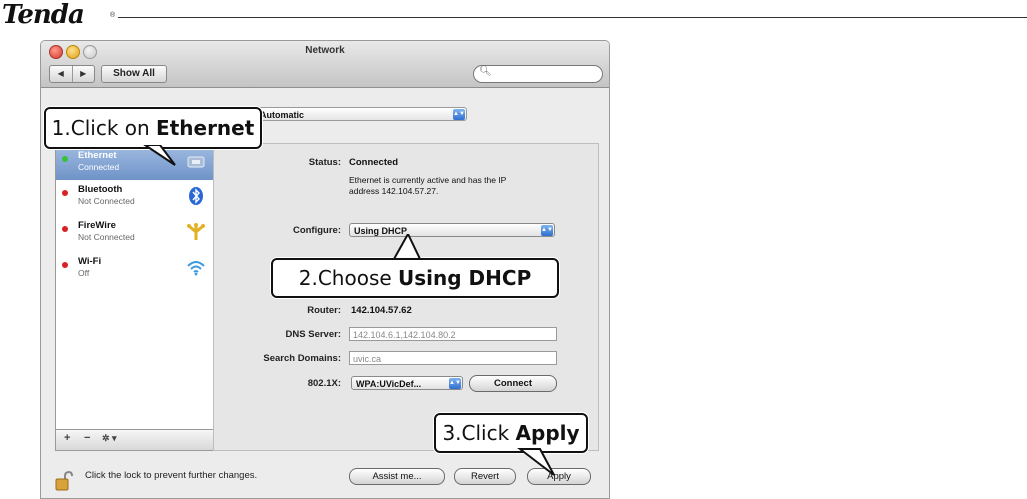 Image resolution: width=1027 pixels, height=499 pixels. I want to click on nav-back-forward: ◀ ▶, so click(72, 74).